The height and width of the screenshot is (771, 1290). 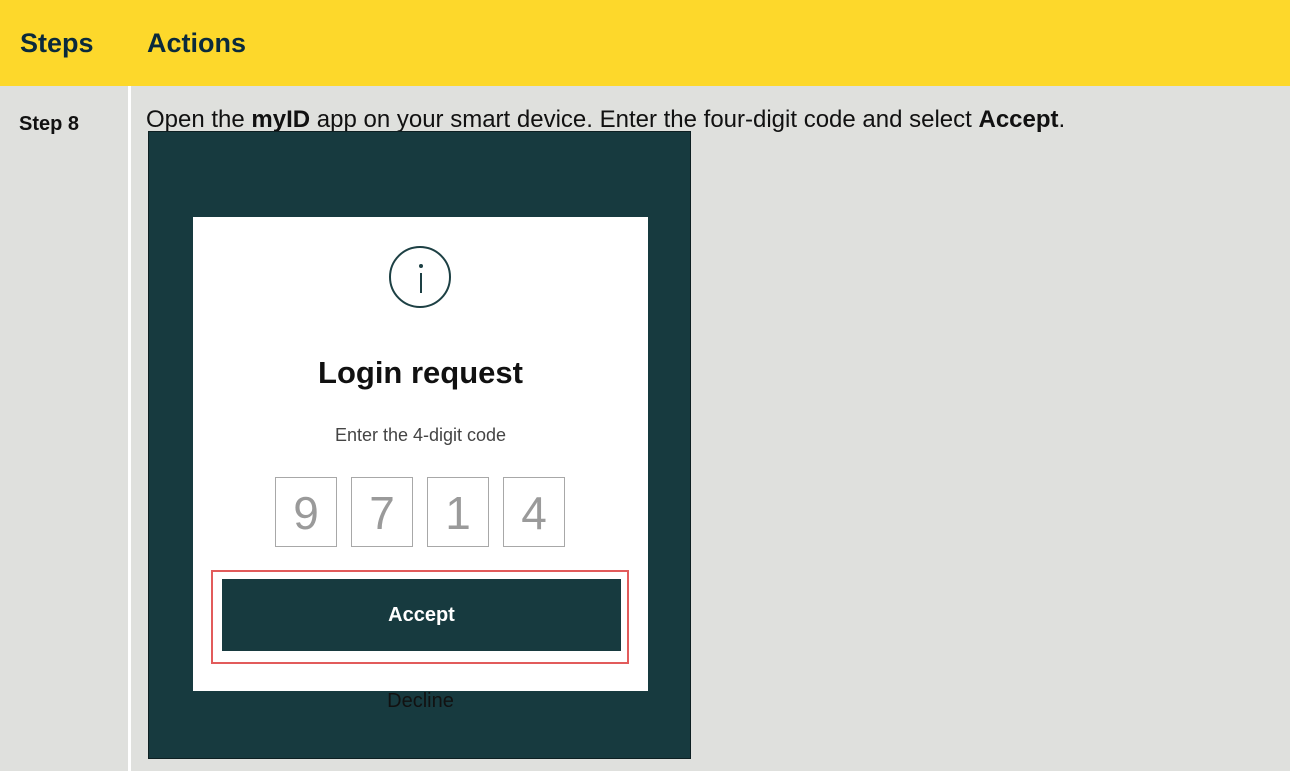 I want to click on code-digit-2: 7, so click(x=382, y=512).